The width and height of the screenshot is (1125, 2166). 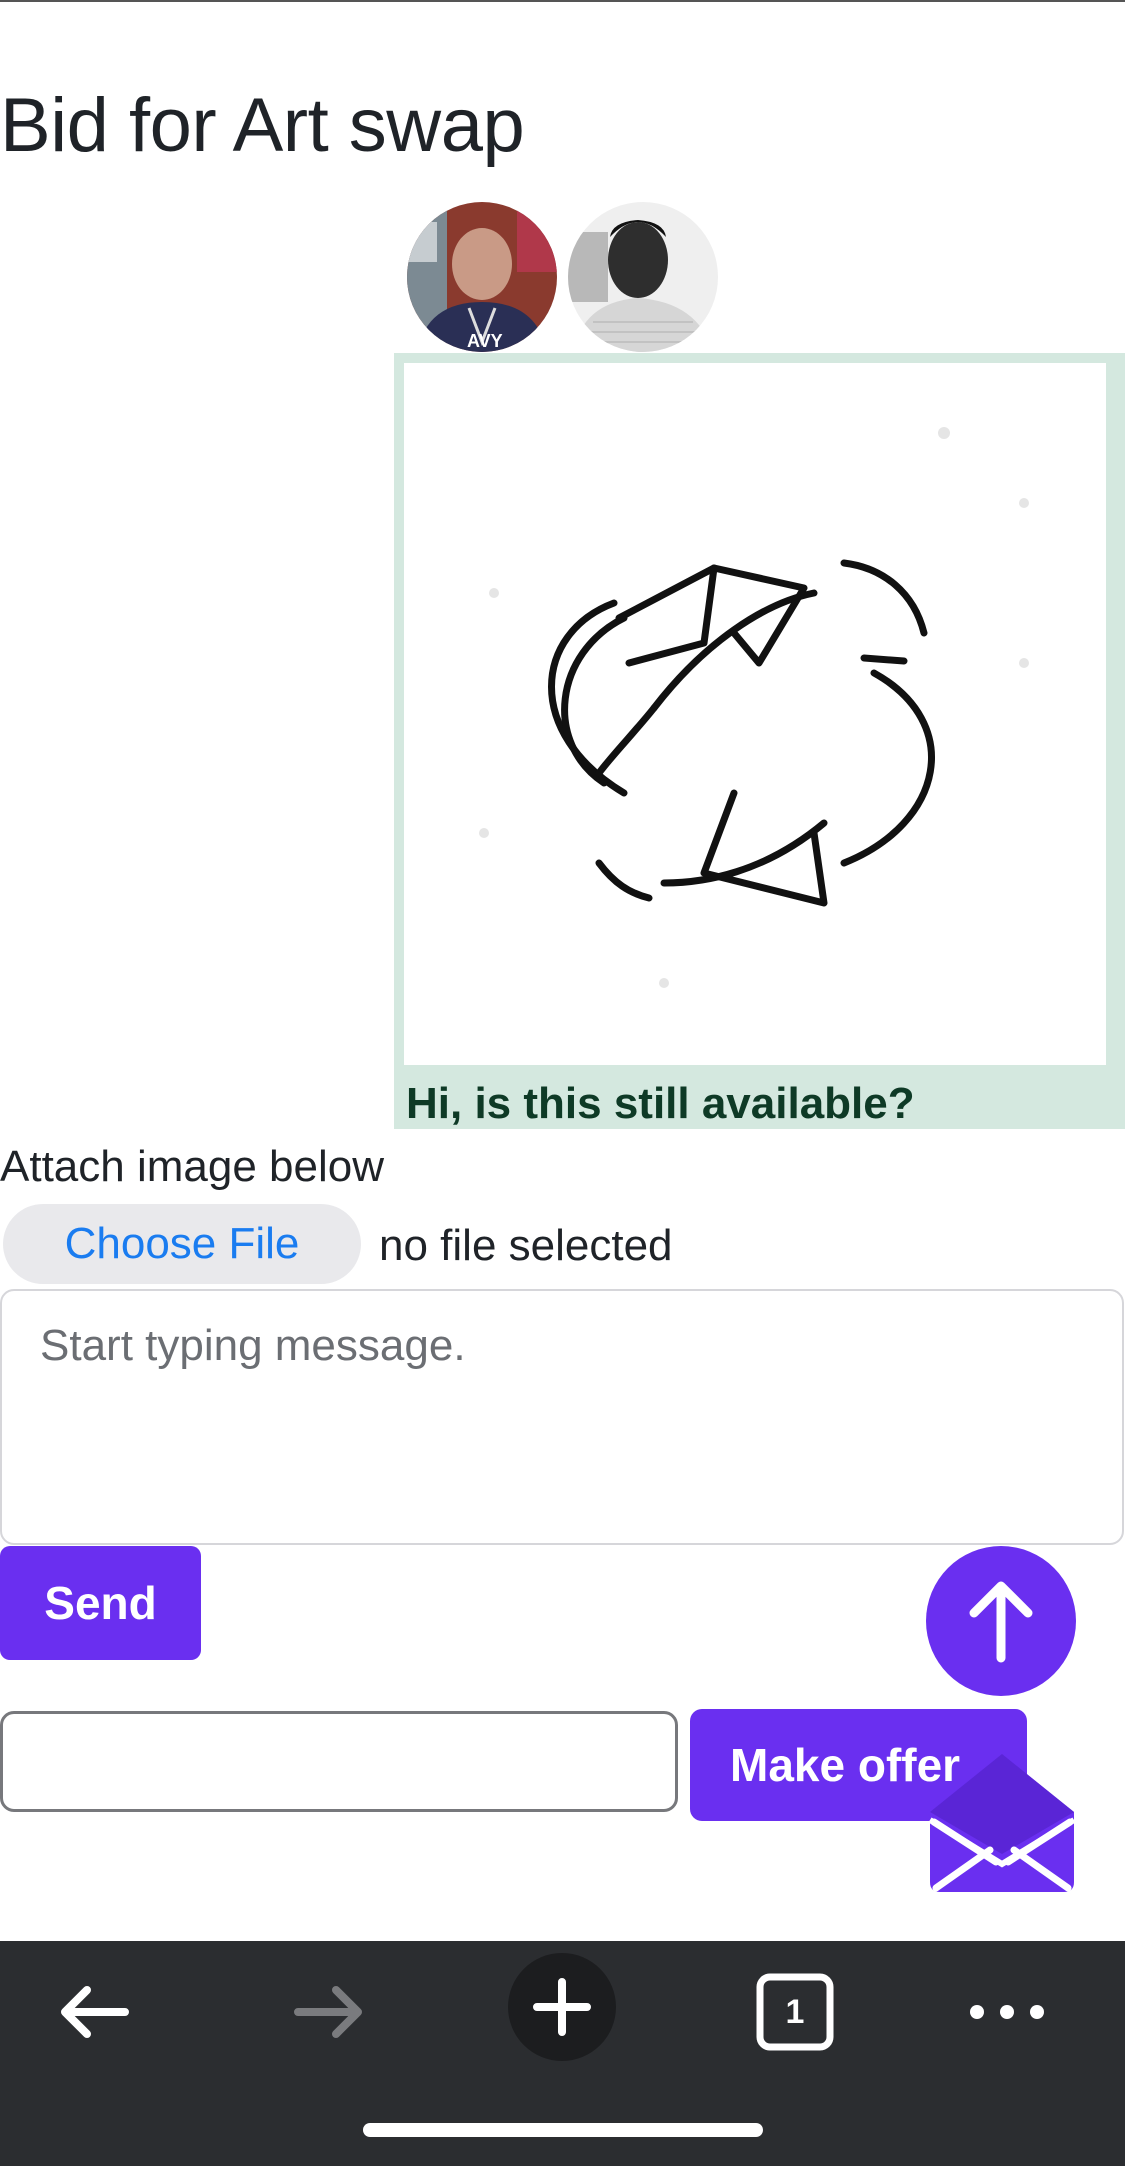 I want to click on arrow-up-icon, so click(x=1001, y=1622).